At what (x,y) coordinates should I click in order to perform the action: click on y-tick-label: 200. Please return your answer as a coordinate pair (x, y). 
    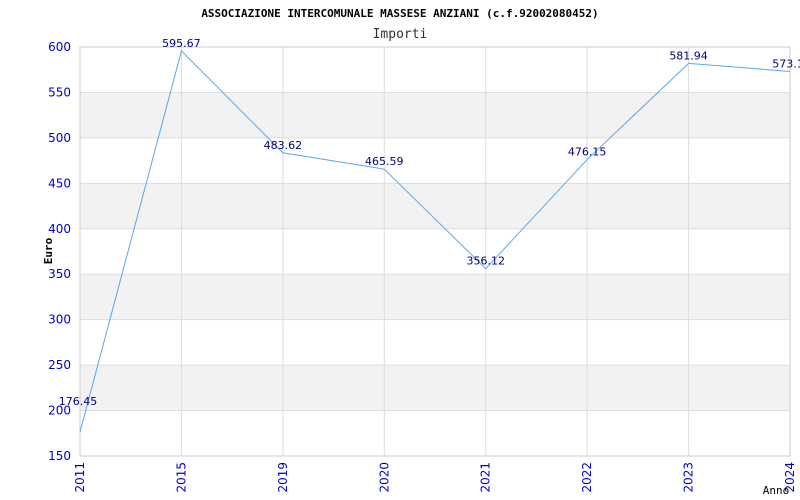
    Looking at the image, I should click on (59, 411).